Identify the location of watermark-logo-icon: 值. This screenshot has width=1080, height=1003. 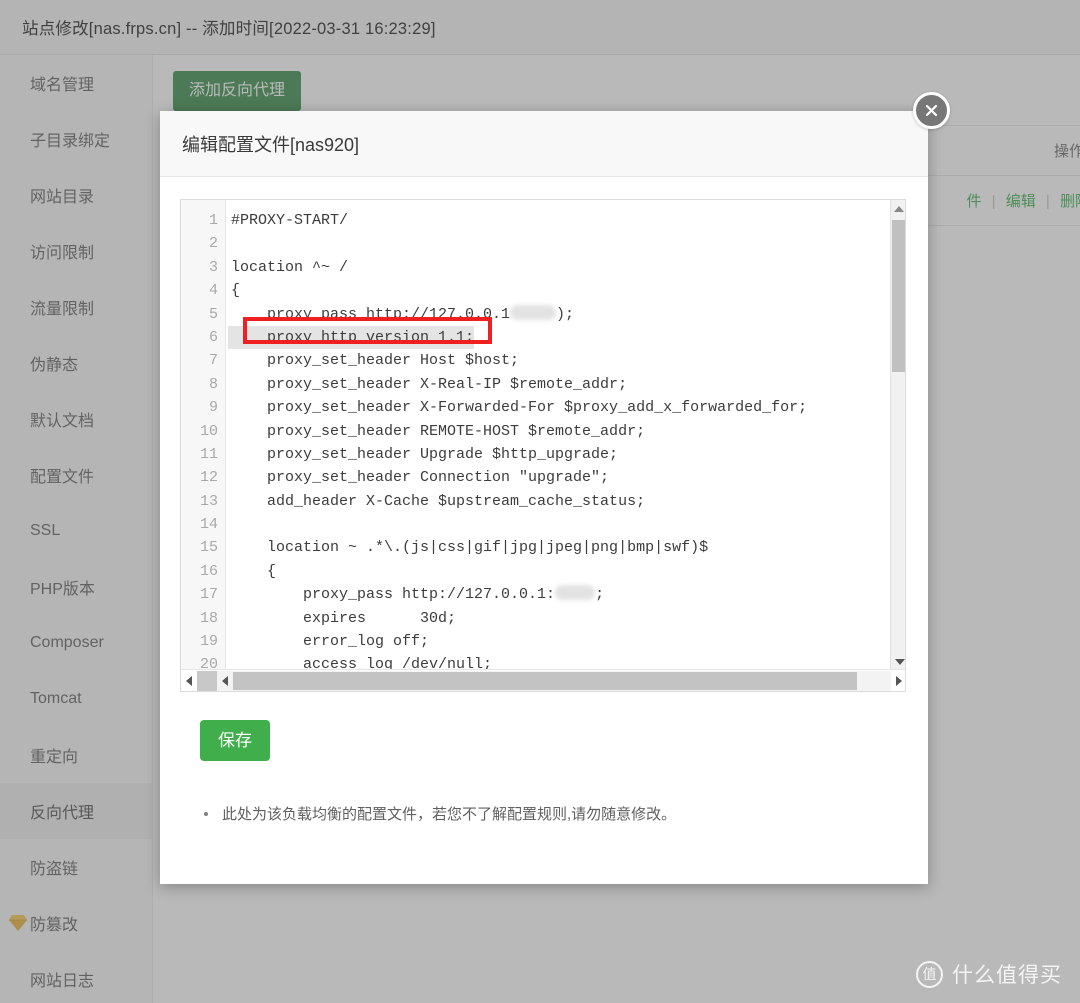
(929, 974).